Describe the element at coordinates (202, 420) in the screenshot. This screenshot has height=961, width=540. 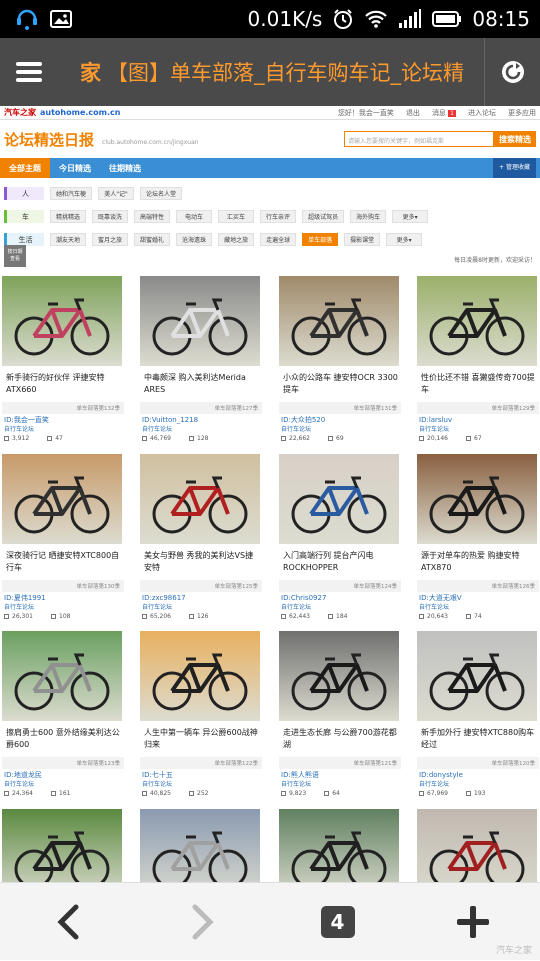
I see `post-author: ID:Vuitton_1218` at that location.